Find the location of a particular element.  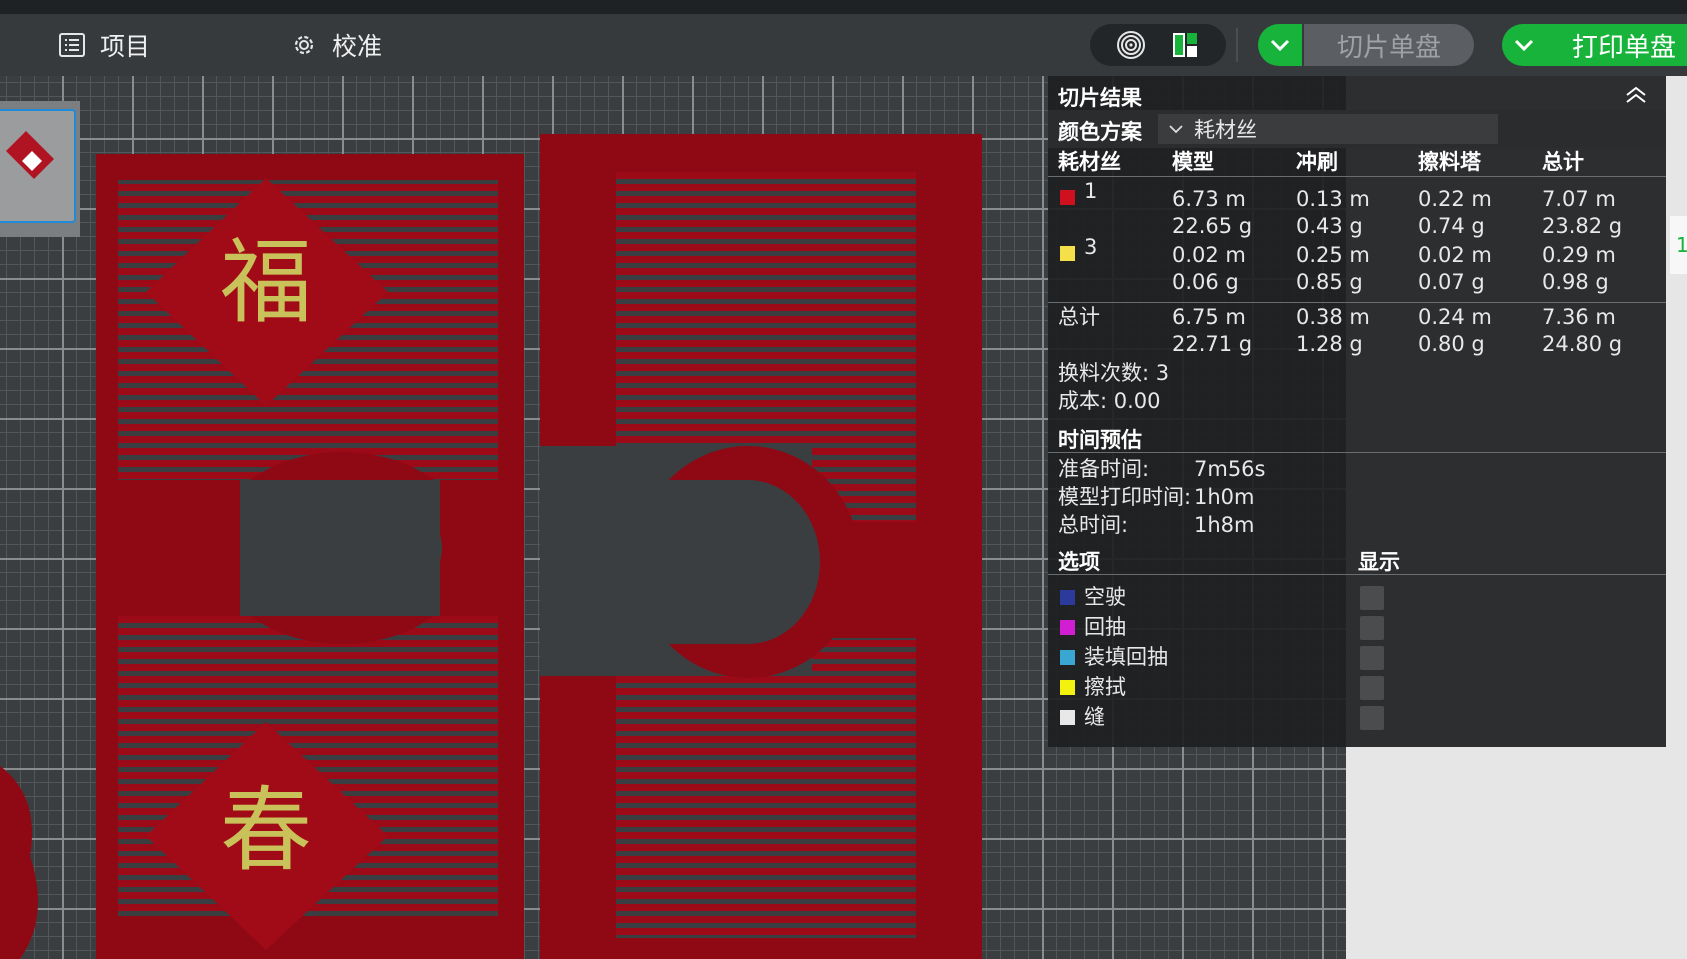

sum-total: 7.36 m 24.80 g is located at coordinates (1582, 330).